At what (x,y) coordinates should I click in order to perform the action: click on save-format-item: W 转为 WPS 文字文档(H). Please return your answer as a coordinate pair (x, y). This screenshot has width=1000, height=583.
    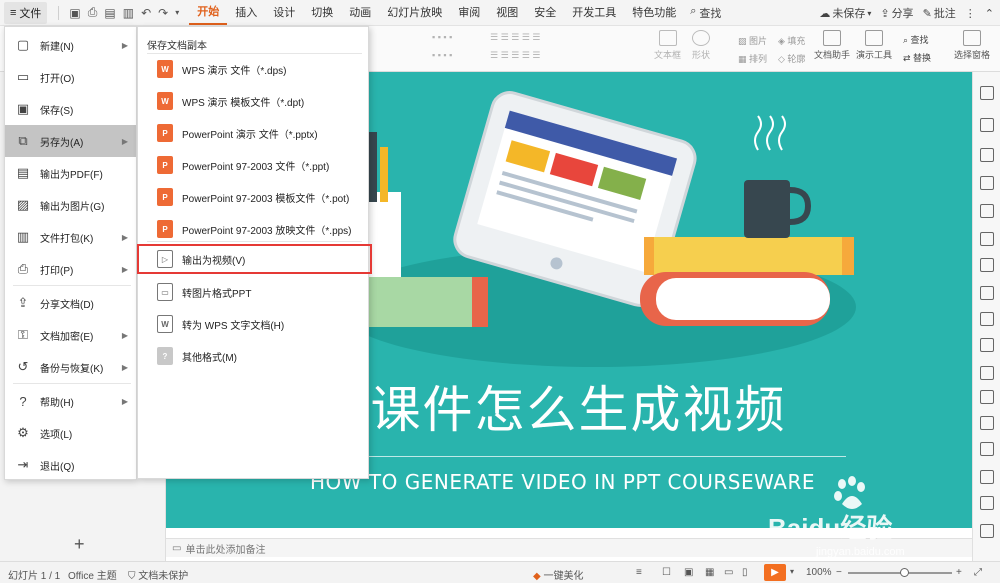
    Looking at the image, I should click on (253, 324).